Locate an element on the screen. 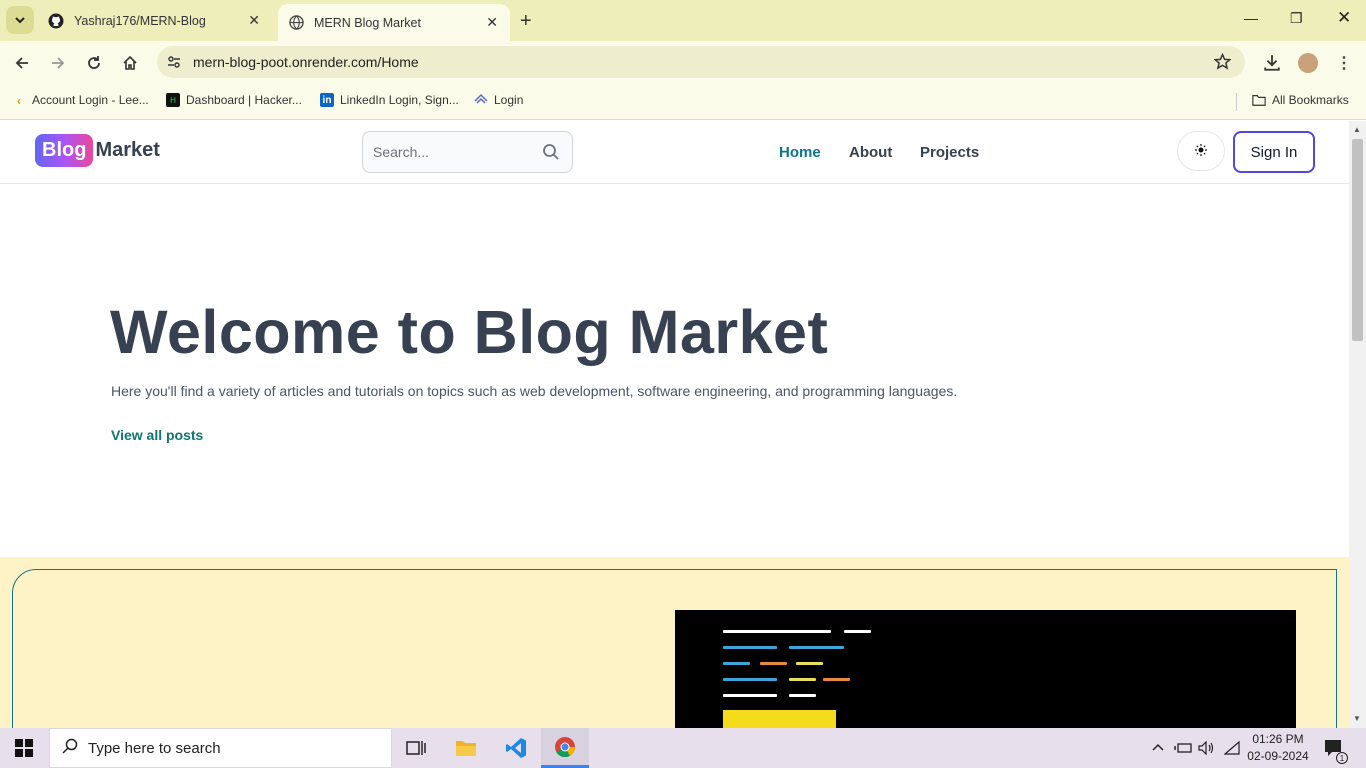 Image resolution: width=1366 pixels, height=768 pixels. all-bookmarks-label: All Bookmarks is located at coordinates (1310, 100).